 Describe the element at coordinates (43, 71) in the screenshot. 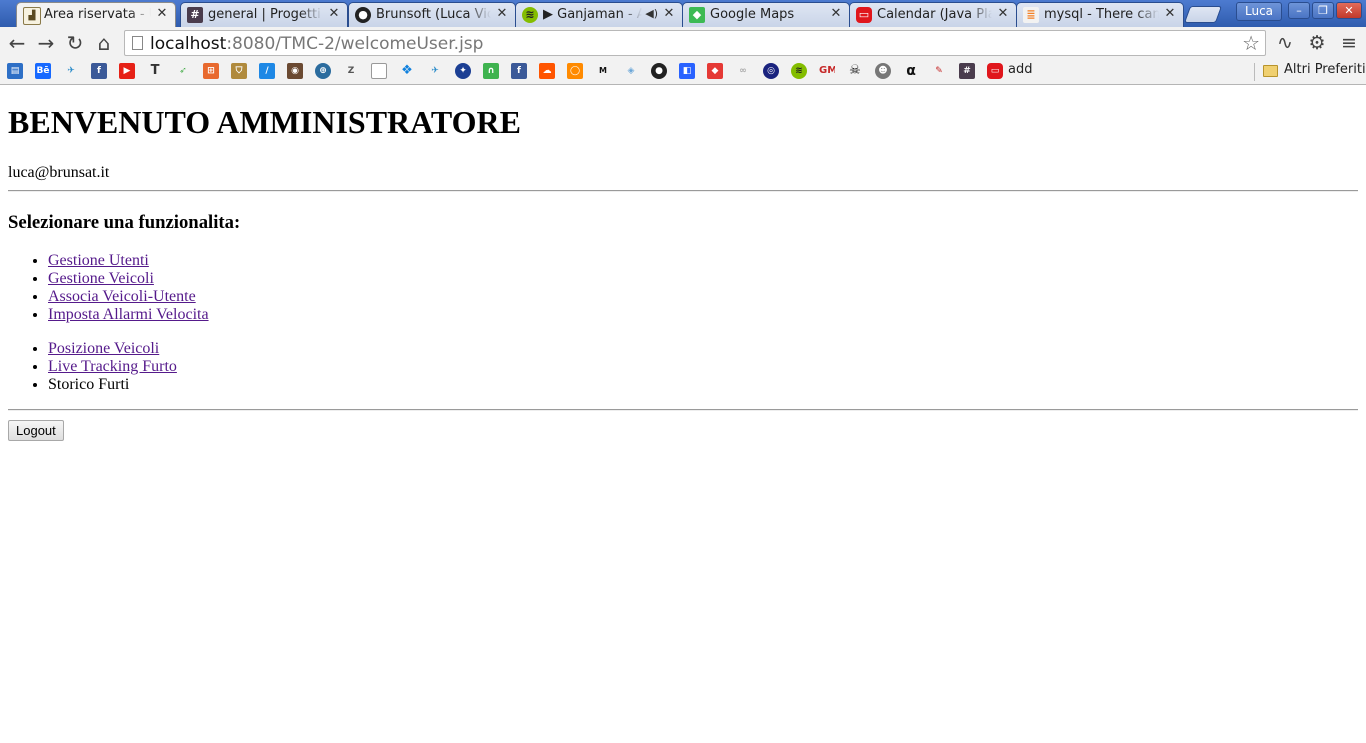

I see `bookmark-behance-icon: Bē` at that location.